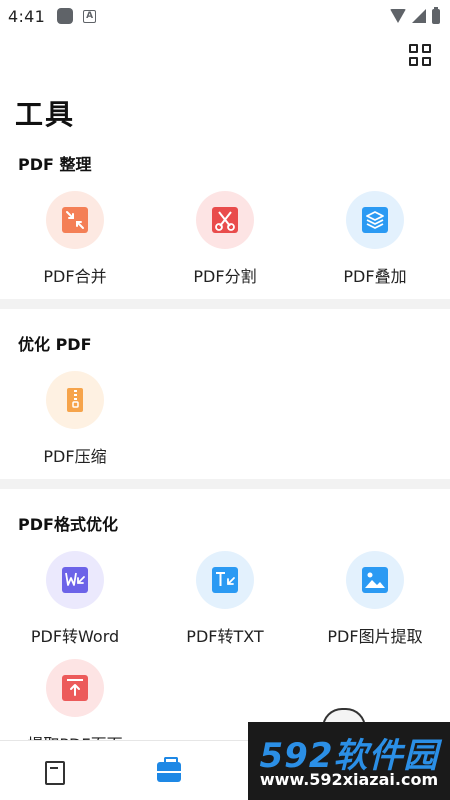 The image size is (450, 800). I want to click on status-indicators, so click(415, 15).